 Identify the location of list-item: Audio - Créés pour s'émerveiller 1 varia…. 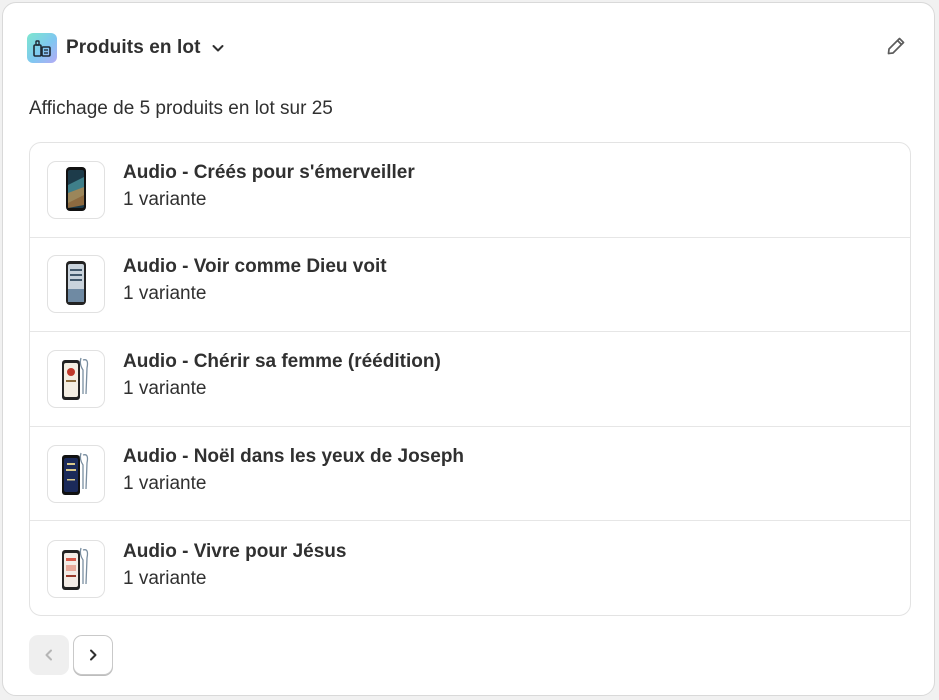
(470, 190).